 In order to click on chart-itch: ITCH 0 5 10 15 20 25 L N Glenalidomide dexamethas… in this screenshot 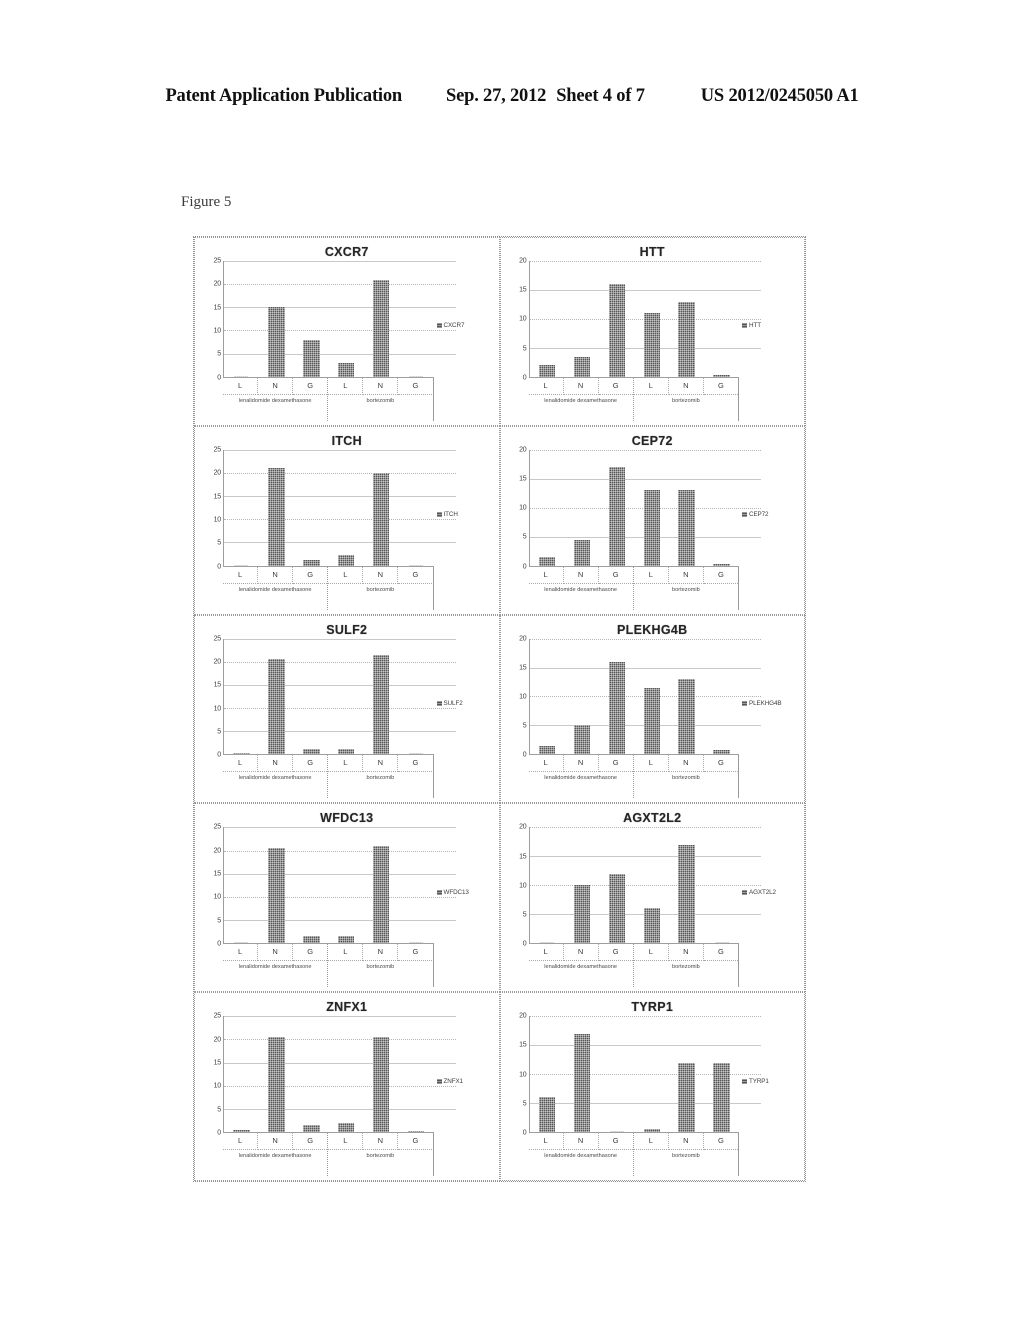, I will do `click(347, 520)`.